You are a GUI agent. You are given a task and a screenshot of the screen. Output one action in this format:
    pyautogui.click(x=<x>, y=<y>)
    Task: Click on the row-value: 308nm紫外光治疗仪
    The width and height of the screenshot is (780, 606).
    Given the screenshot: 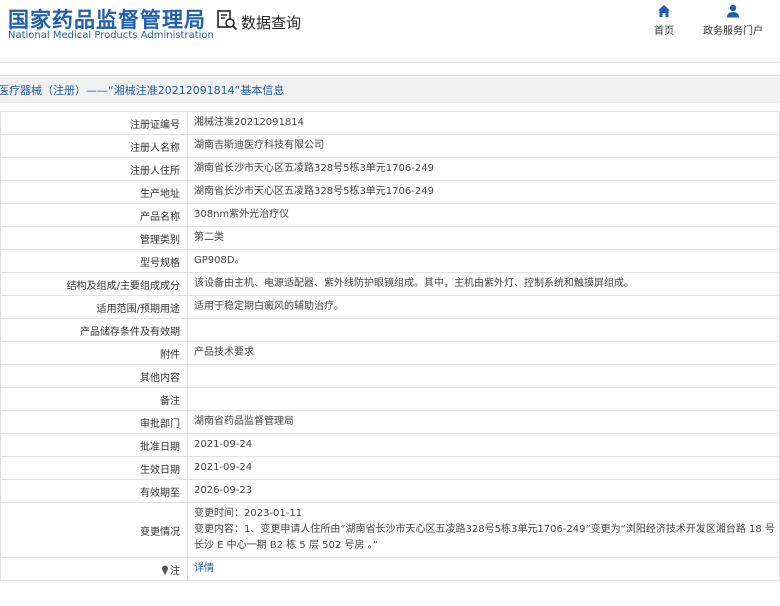 What is the action you would take?
    pyautogui.click(x=483, y=215)
    